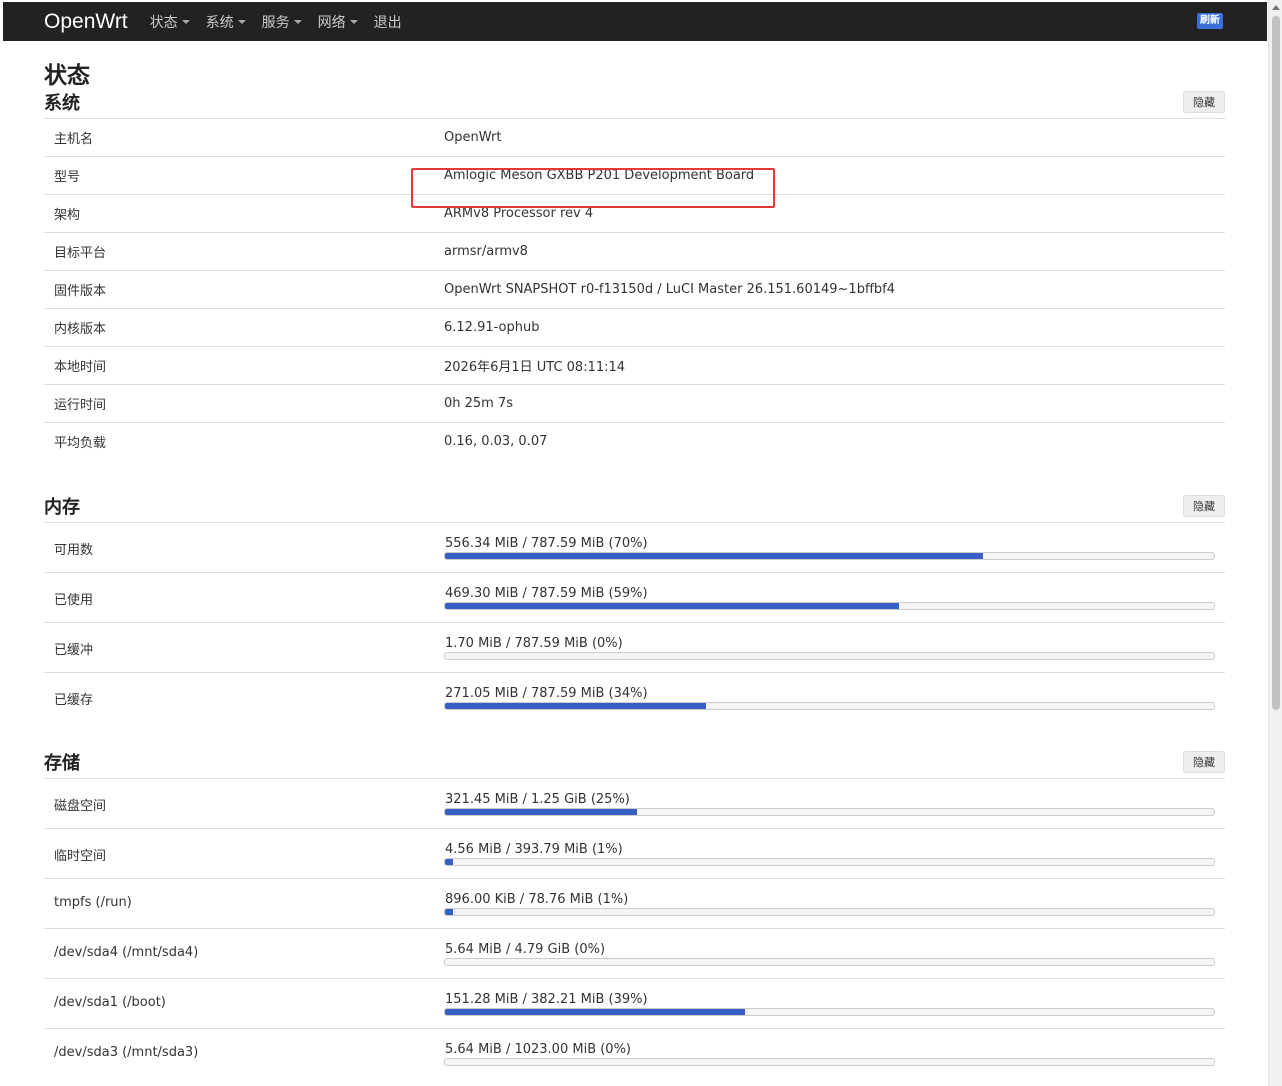  I want to click on row-label: 目标平台, so click(80, 253).